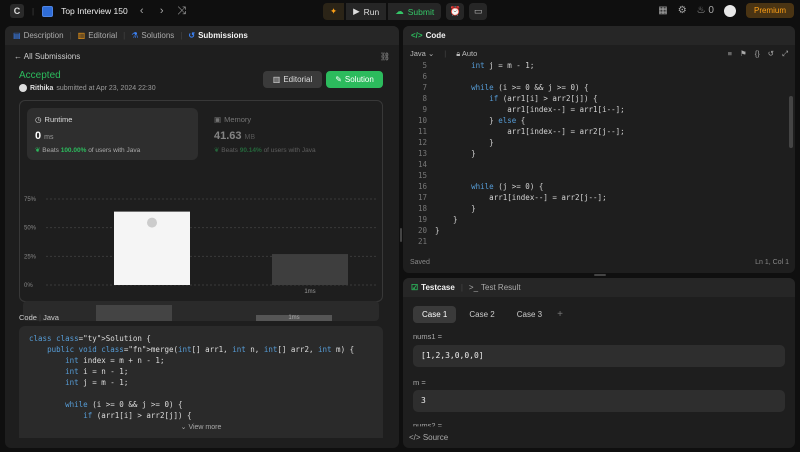 The image size is (800, 452). Describe the element at coordinates (28, 286) in the screenshot. I see `y-tick-label: 0%` at that location.